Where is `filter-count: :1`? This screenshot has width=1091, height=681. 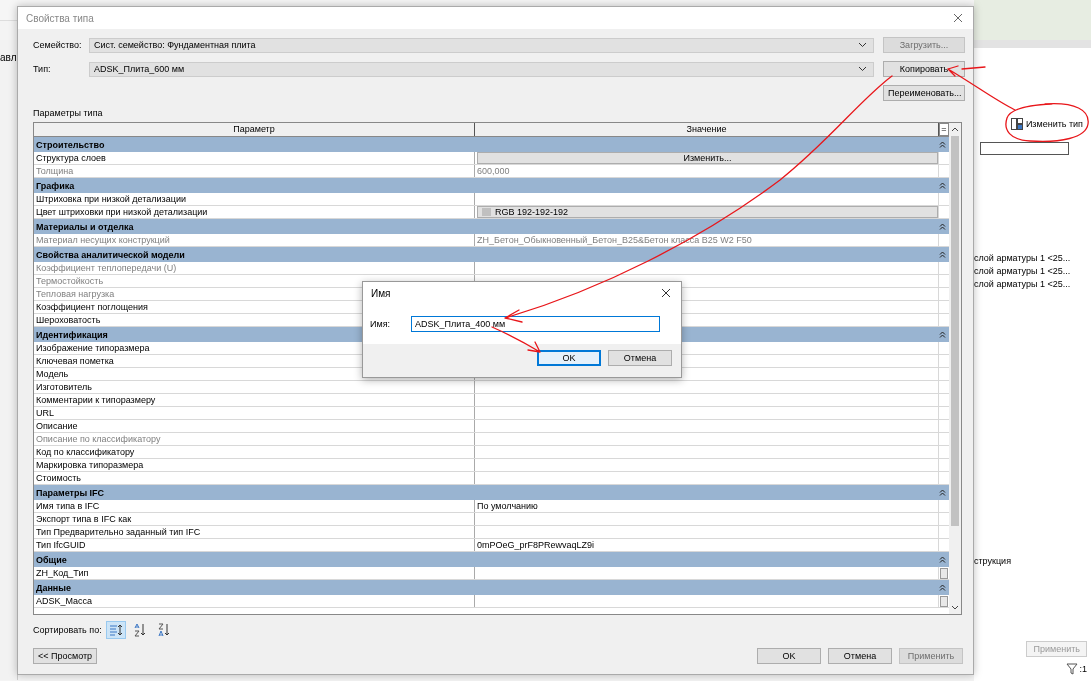 filter-count: :1 is located at coordinates (1083, 669).